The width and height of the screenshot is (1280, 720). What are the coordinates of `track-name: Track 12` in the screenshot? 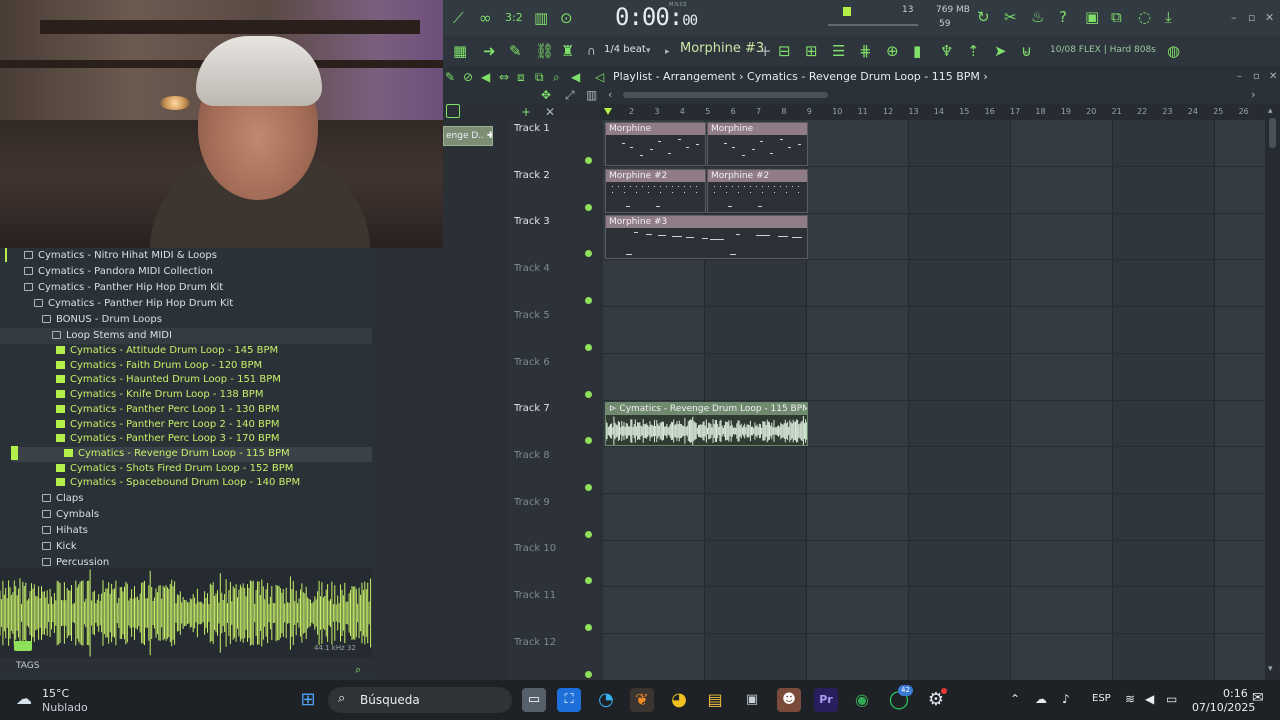 It's located at (535, 642).